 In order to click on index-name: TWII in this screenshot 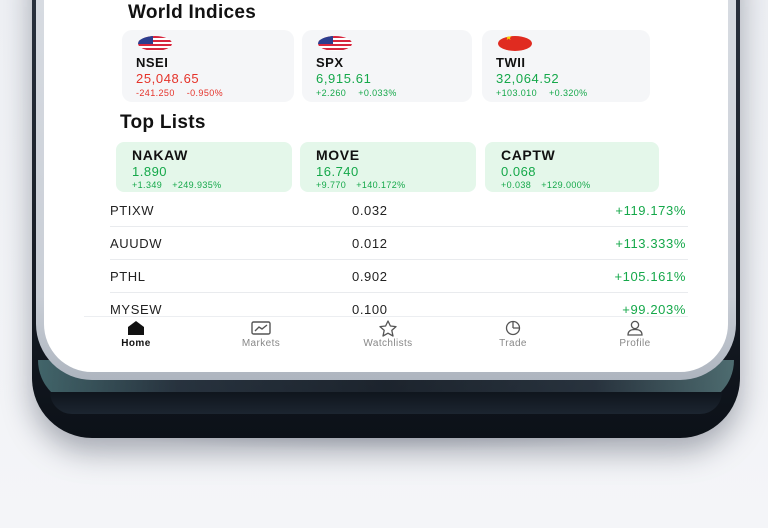, I will do `click(511, 62)`.